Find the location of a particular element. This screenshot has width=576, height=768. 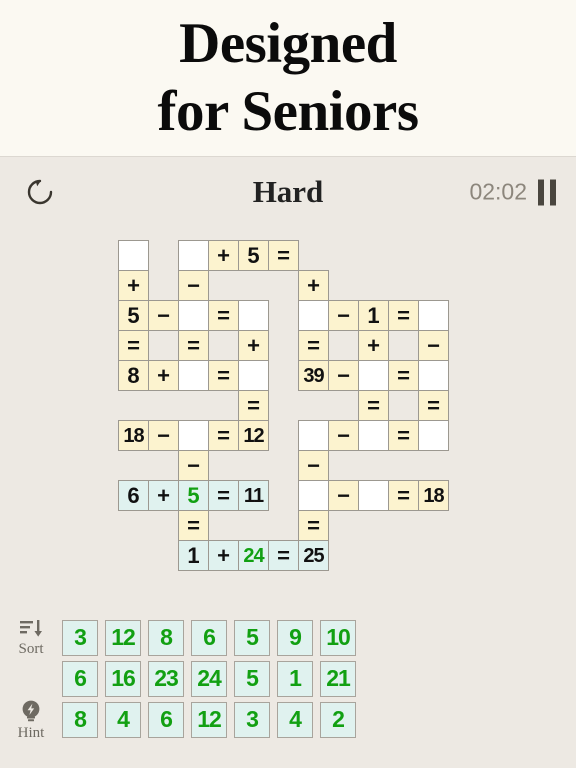

grid-cell: 39 is located at coordinates (313, 375).